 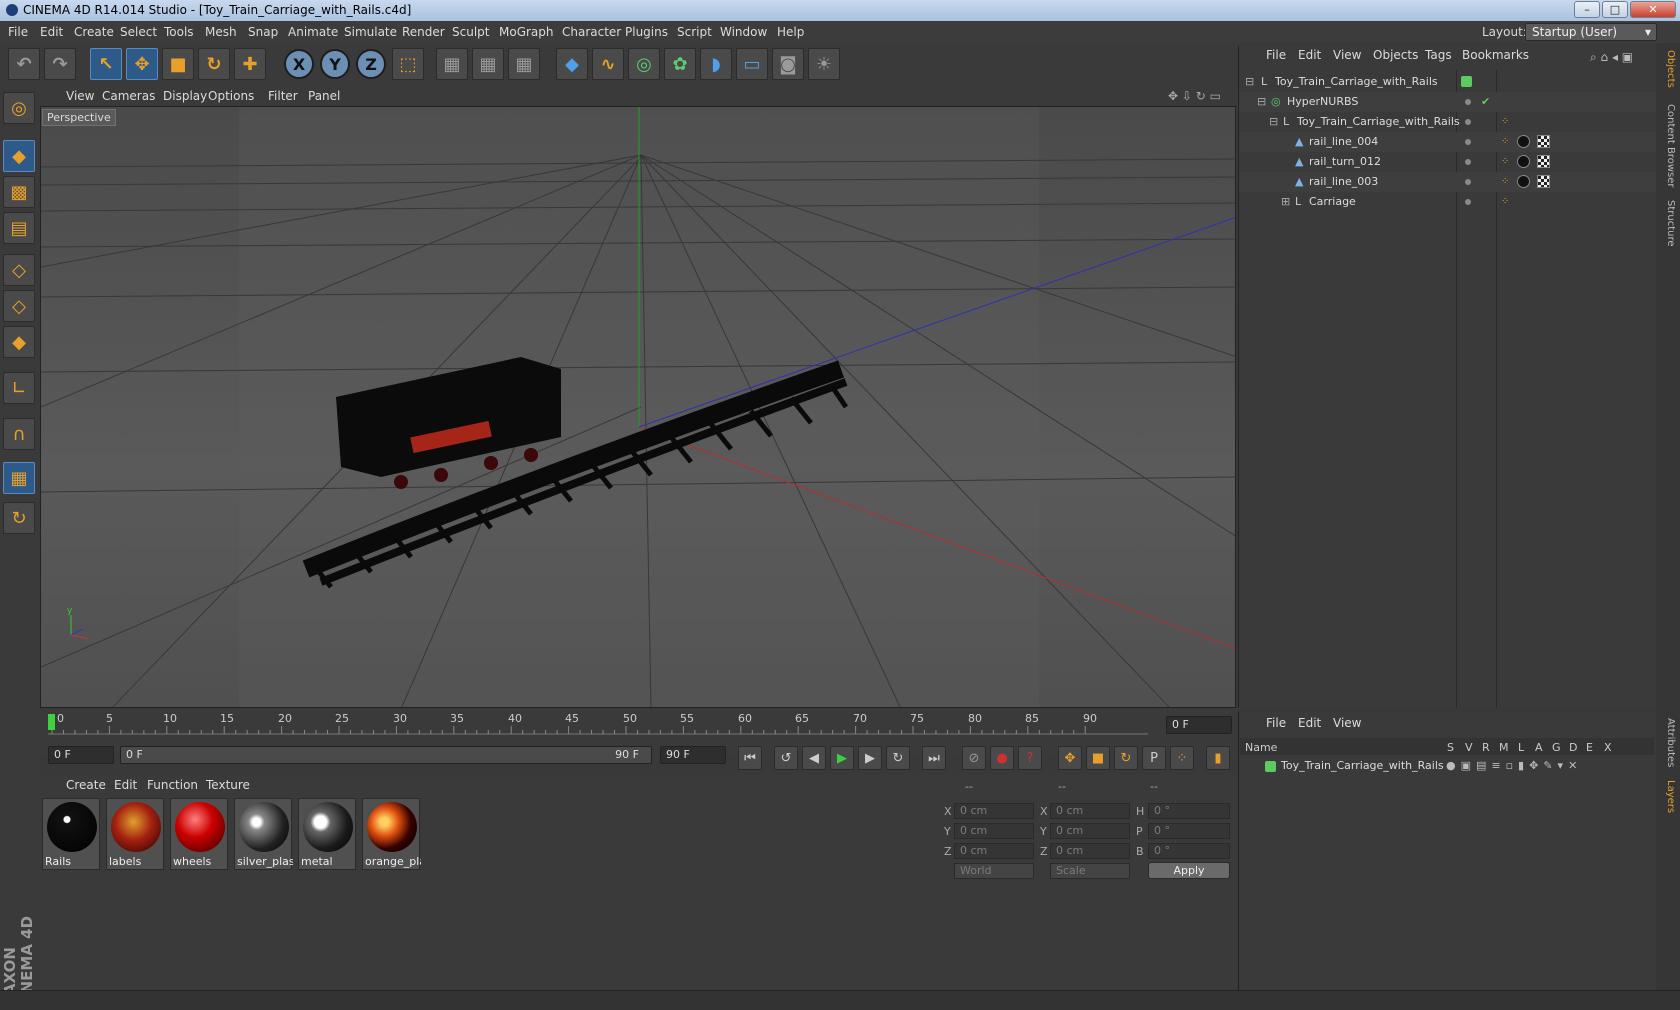 What do you see at coordinates (299, 64) in the screenshot?
I see `x-axis-lock-icon: X` at bounding box center [299, 64].